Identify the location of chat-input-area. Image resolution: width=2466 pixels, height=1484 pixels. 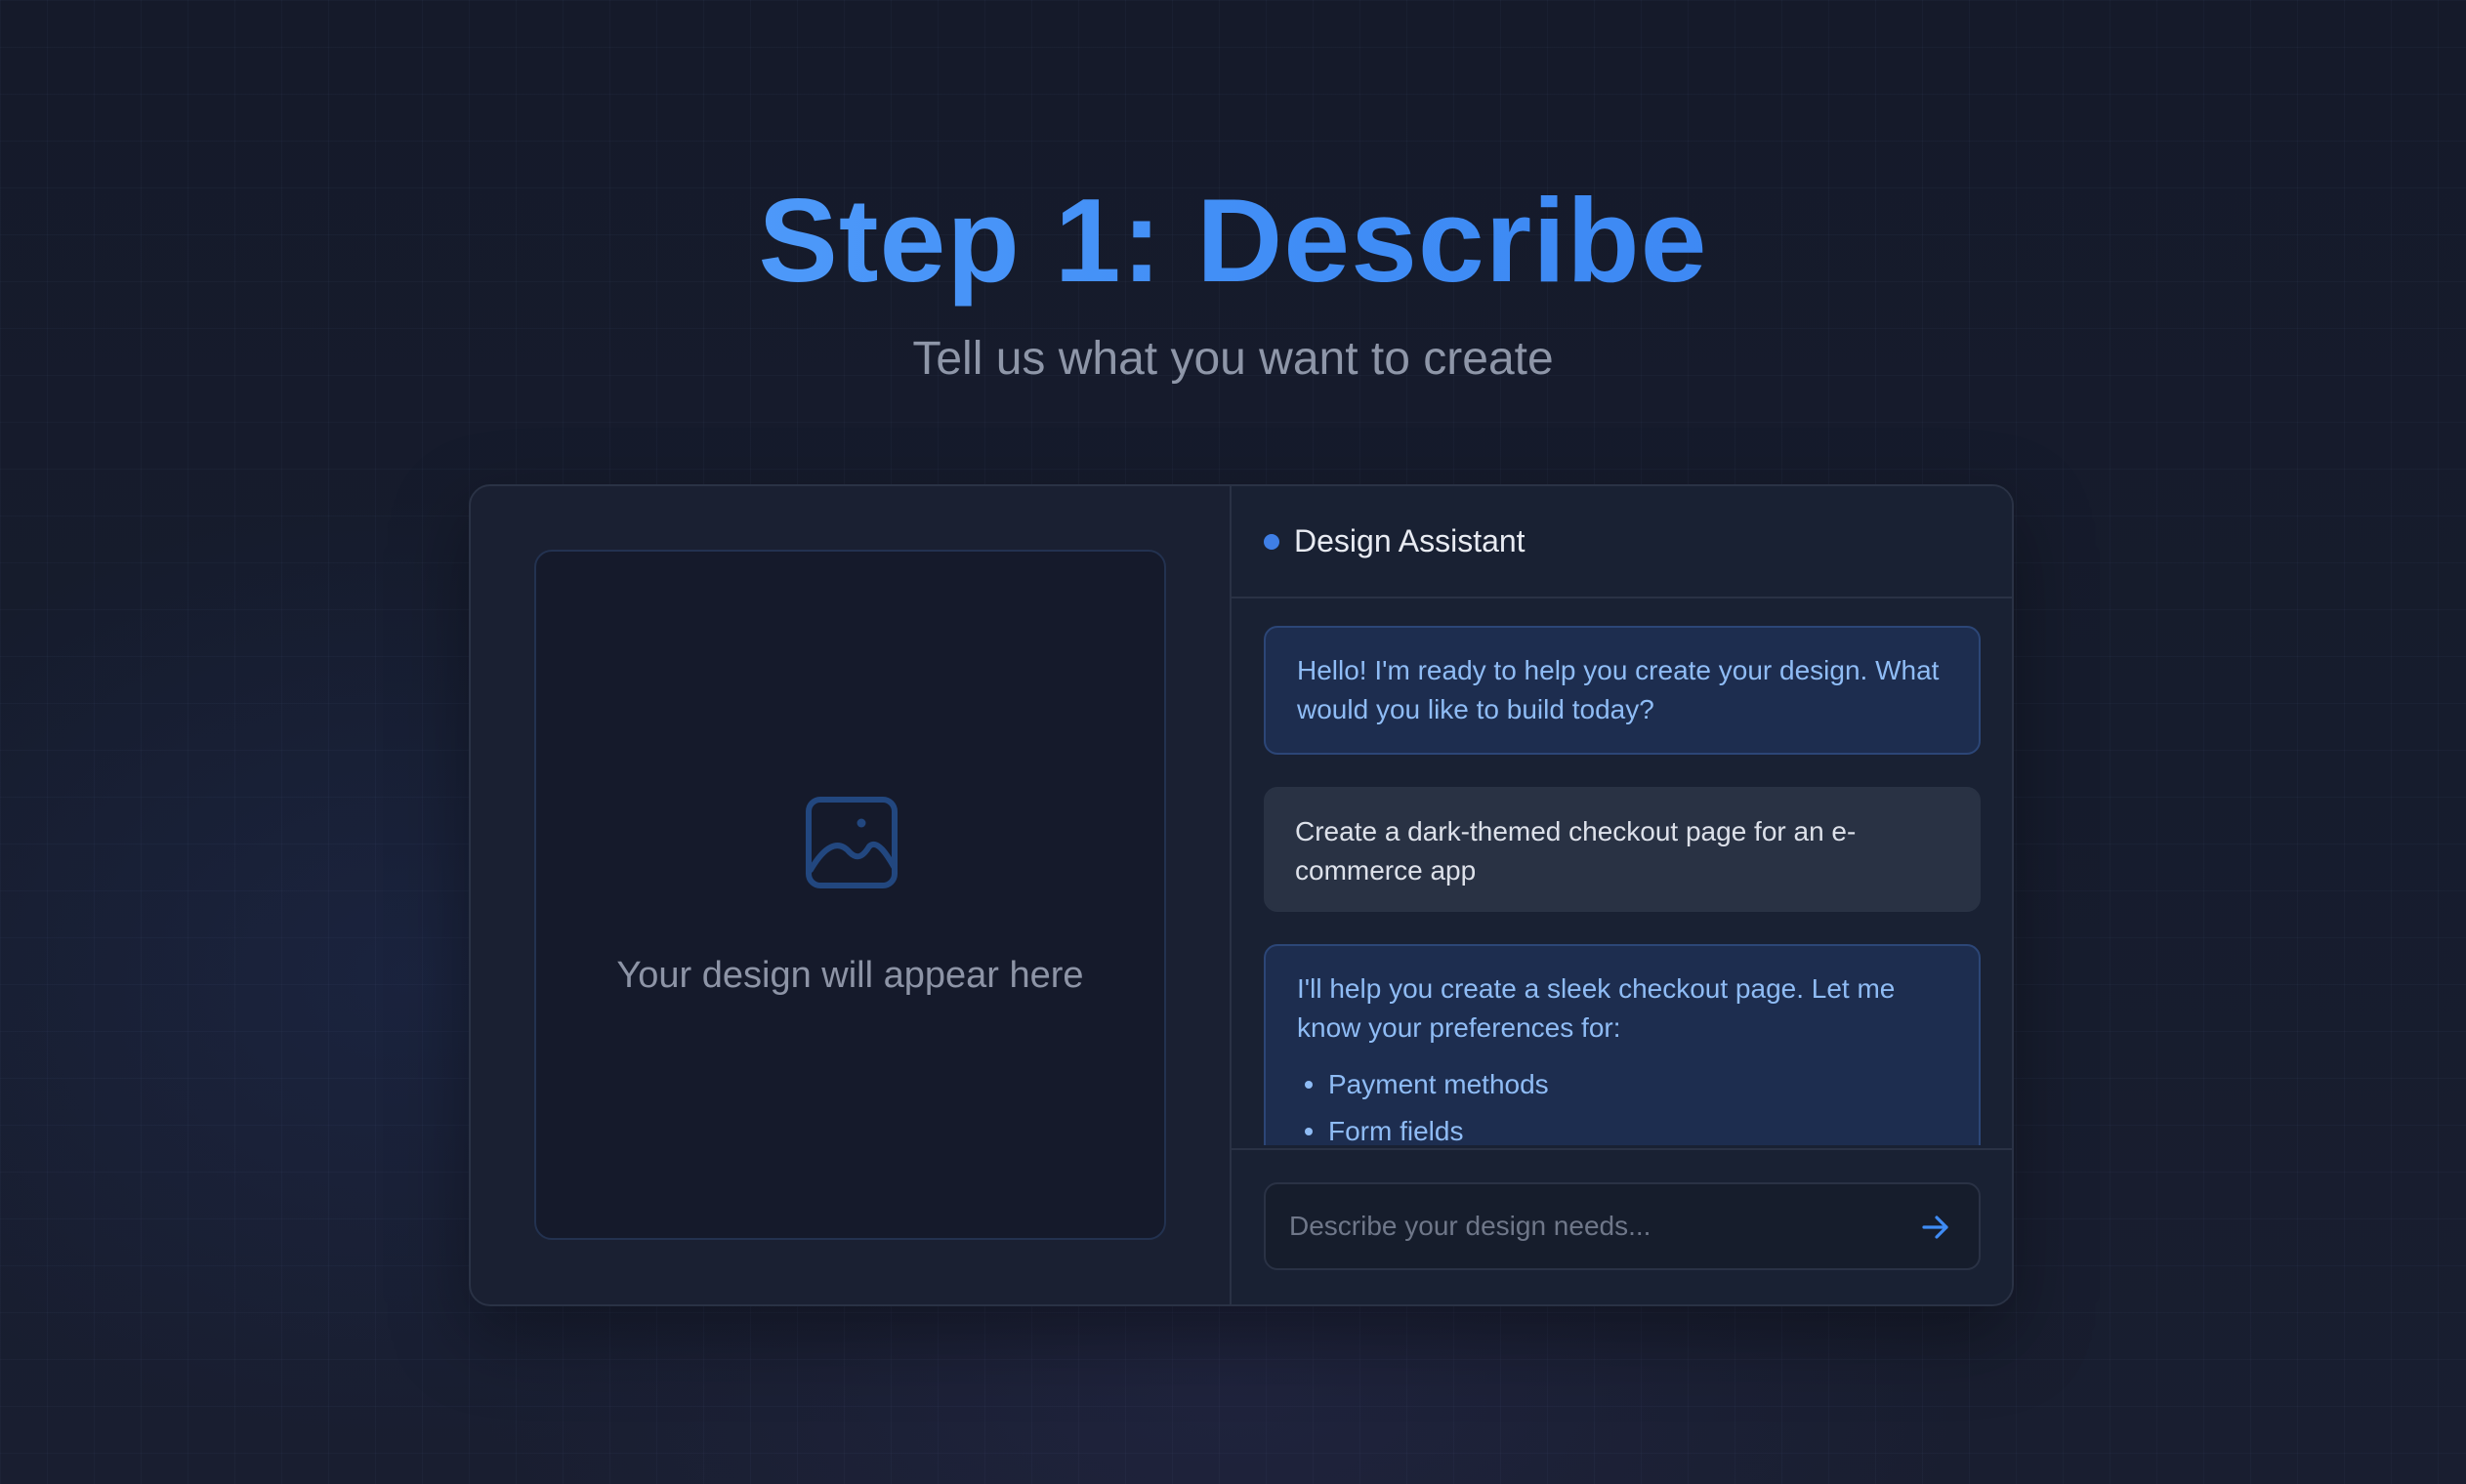
(1622, 1226).